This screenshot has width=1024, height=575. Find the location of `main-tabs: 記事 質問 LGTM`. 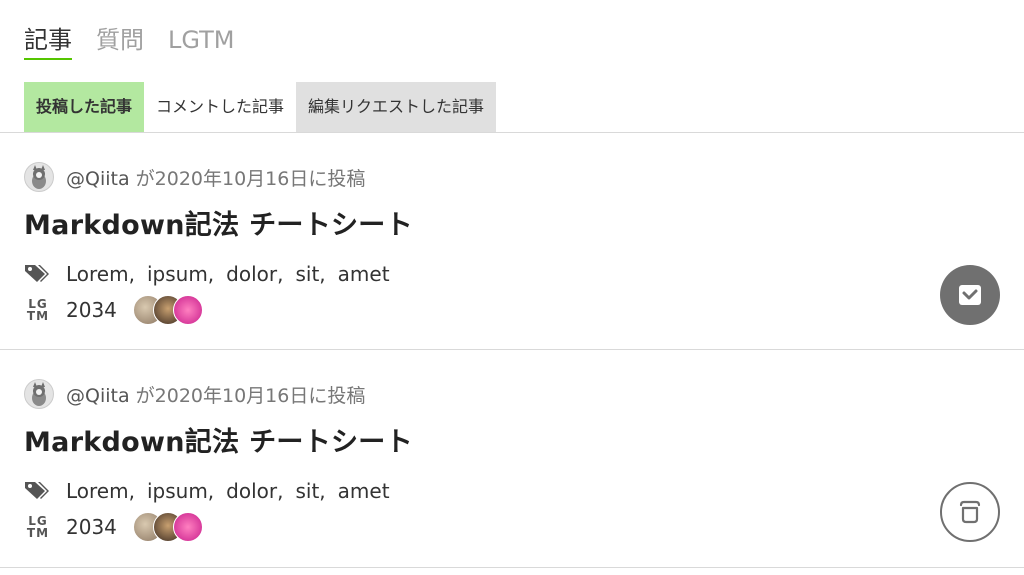

main-tabs: 記事 質問 LGTM is located at coordinates (129, 41).